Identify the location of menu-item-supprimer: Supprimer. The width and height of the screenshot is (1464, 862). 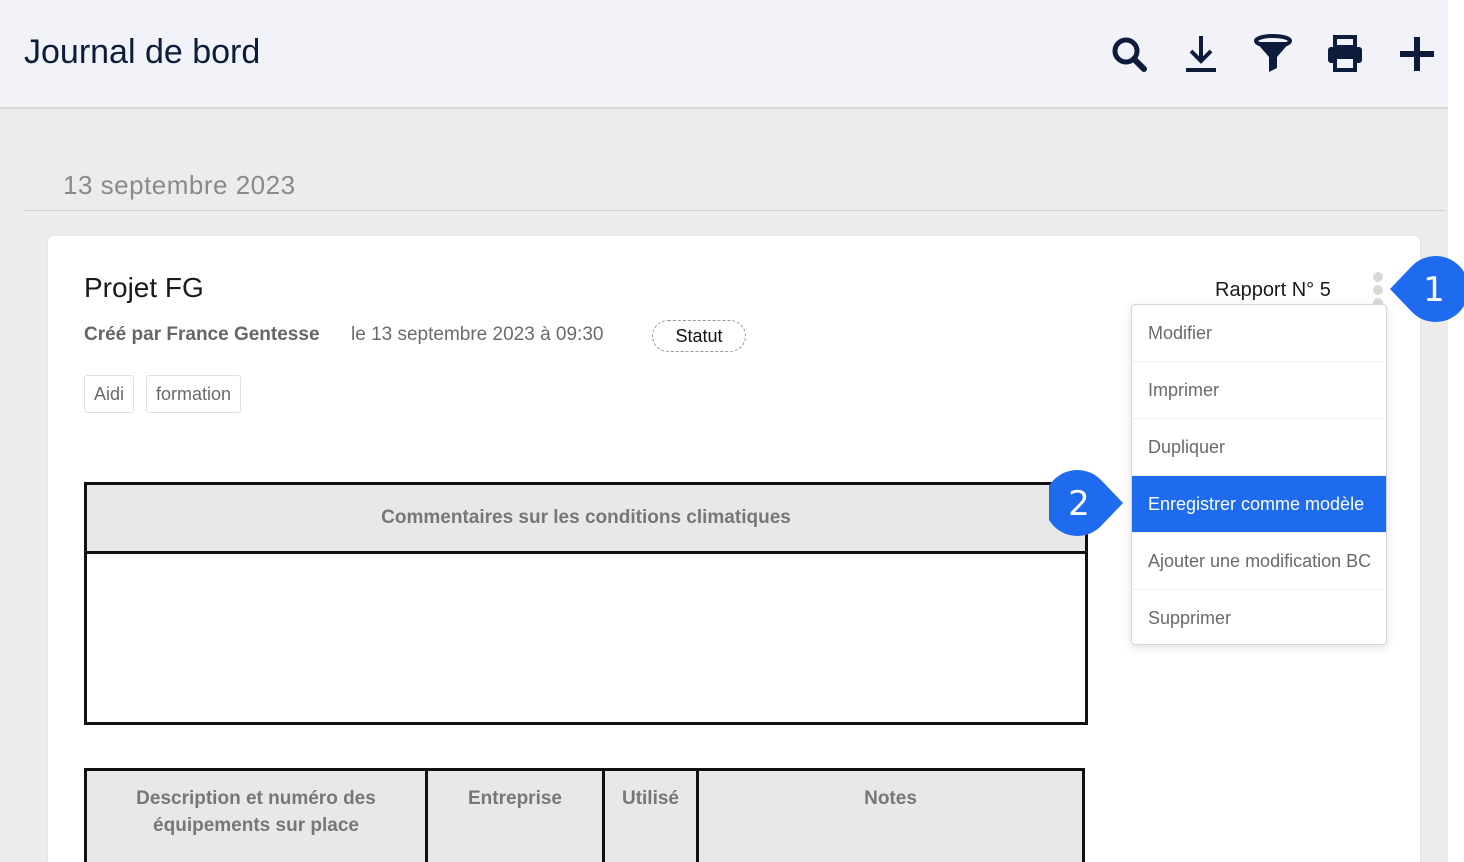
(1259, 618).